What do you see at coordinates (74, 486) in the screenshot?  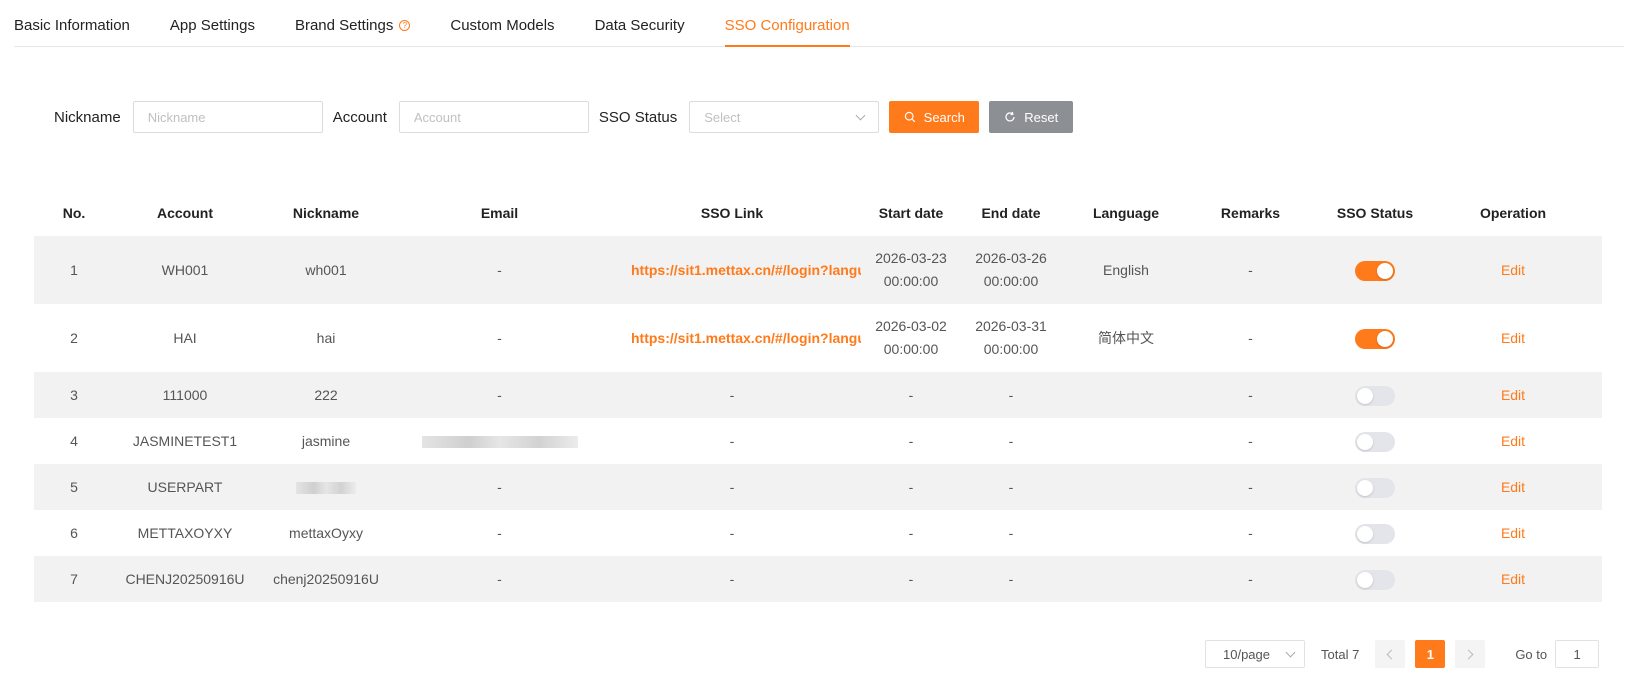 I see `cell-no: 5` at bounding box center [74, 486].